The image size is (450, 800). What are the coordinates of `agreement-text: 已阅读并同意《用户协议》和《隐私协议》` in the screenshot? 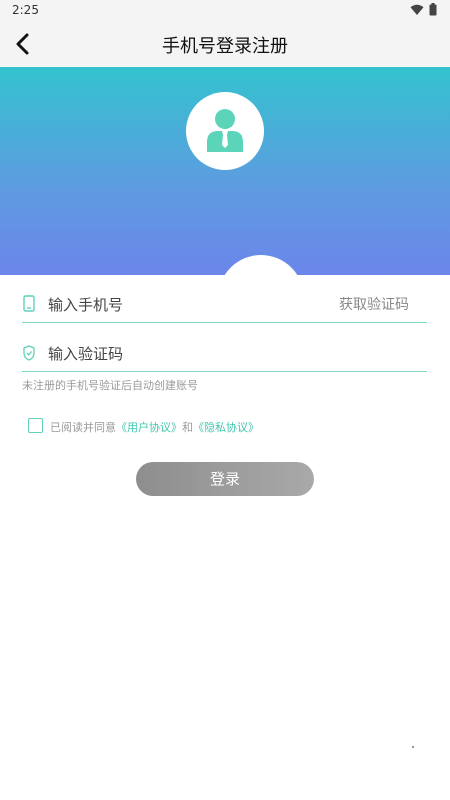 It's located at (154, 427).